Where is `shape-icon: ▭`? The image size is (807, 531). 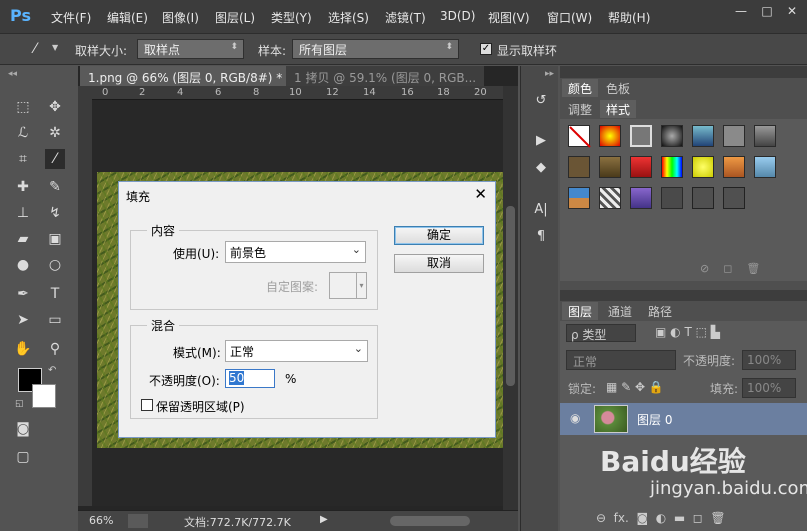
shape-icon: ▭ is located at coordinates (55, 320).